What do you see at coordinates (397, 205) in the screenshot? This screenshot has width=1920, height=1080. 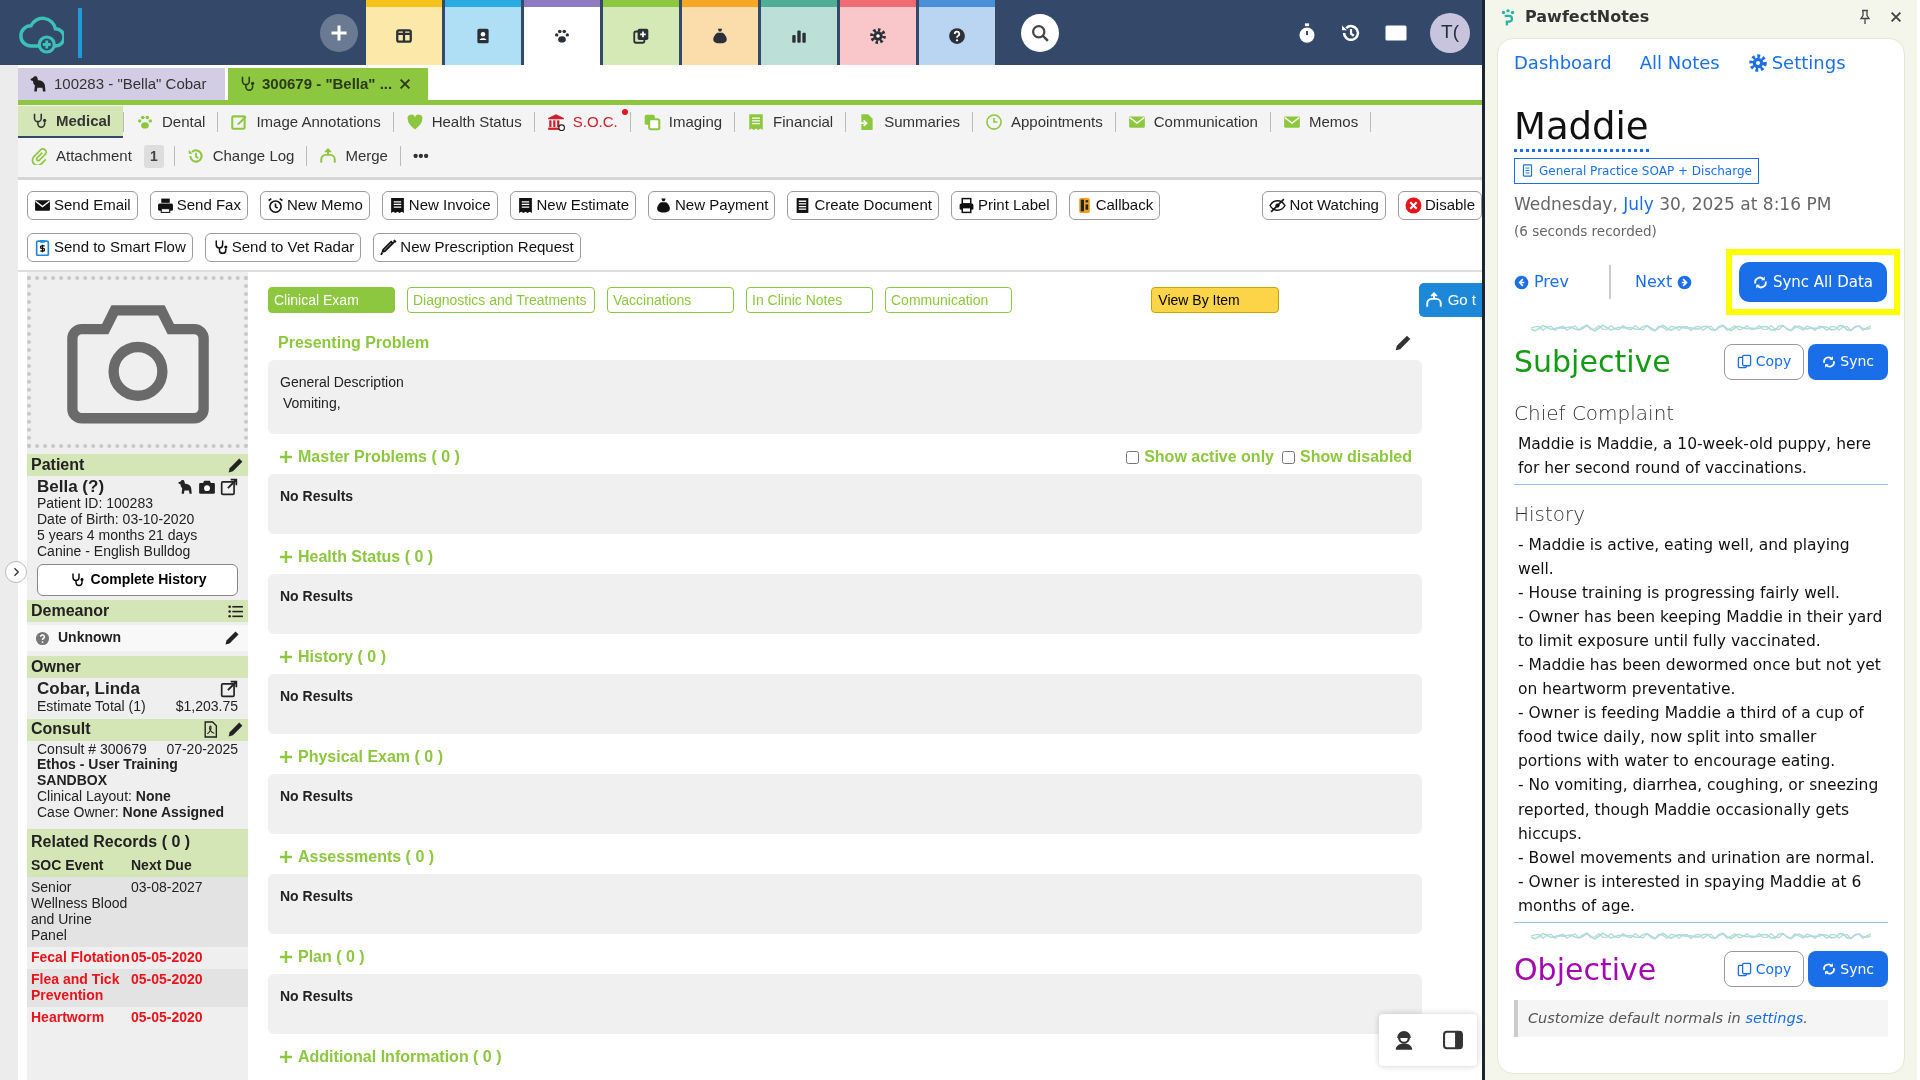 I see `invoice-icon` at bounding box center [397, 205].